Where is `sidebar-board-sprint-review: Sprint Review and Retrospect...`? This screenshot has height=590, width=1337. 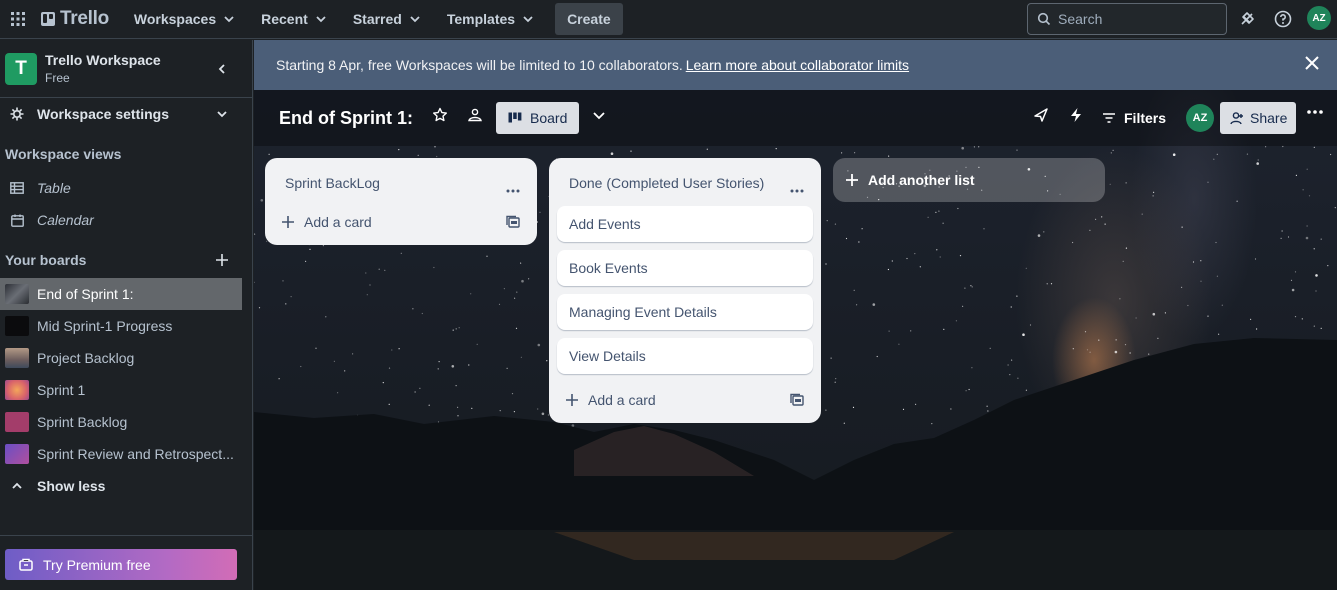
sidebar-board-sprint-review: Sprint Review and Retrospect... is located at coordinates (126, 454).